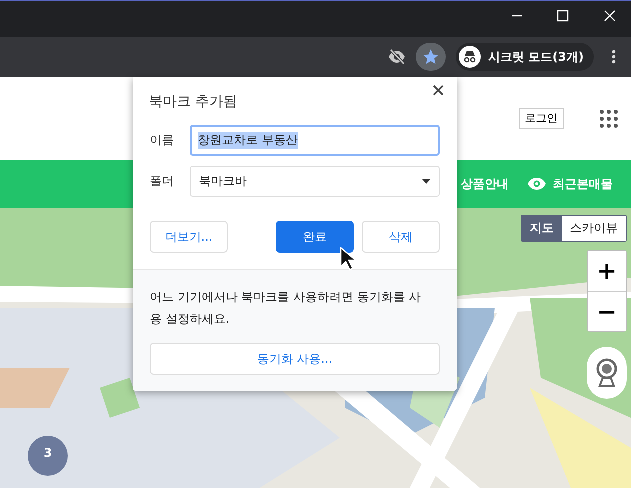  Describe the element at coordinates (426, 181) in the screenshot. I see `dropdown-caret-icon` at that location.